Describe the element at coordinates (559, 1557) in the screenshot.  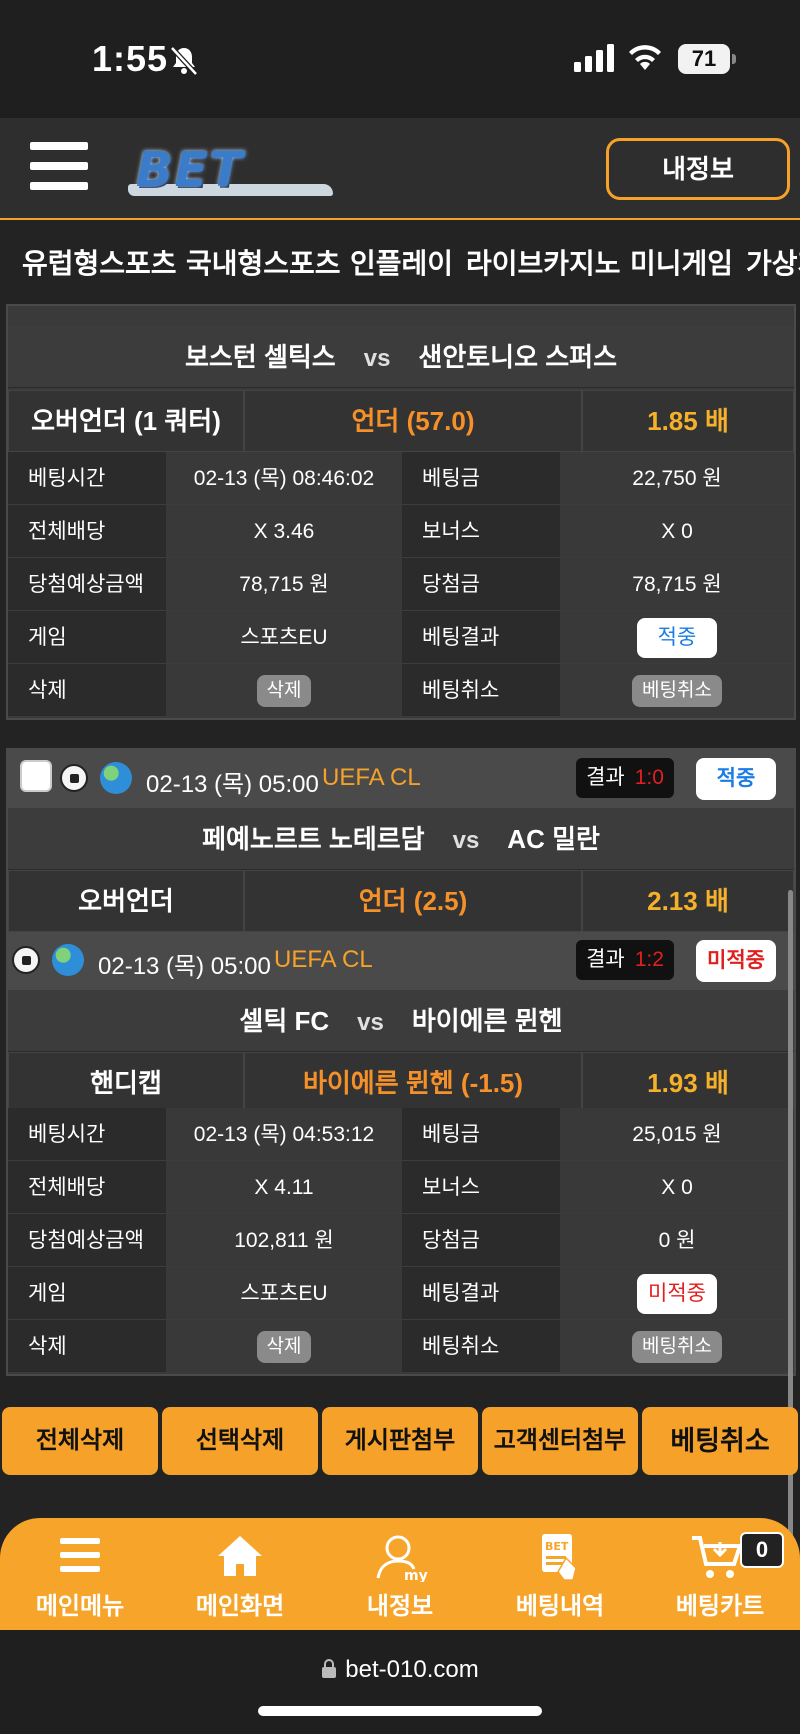
I see `bet-history-icon: BET` at that location.